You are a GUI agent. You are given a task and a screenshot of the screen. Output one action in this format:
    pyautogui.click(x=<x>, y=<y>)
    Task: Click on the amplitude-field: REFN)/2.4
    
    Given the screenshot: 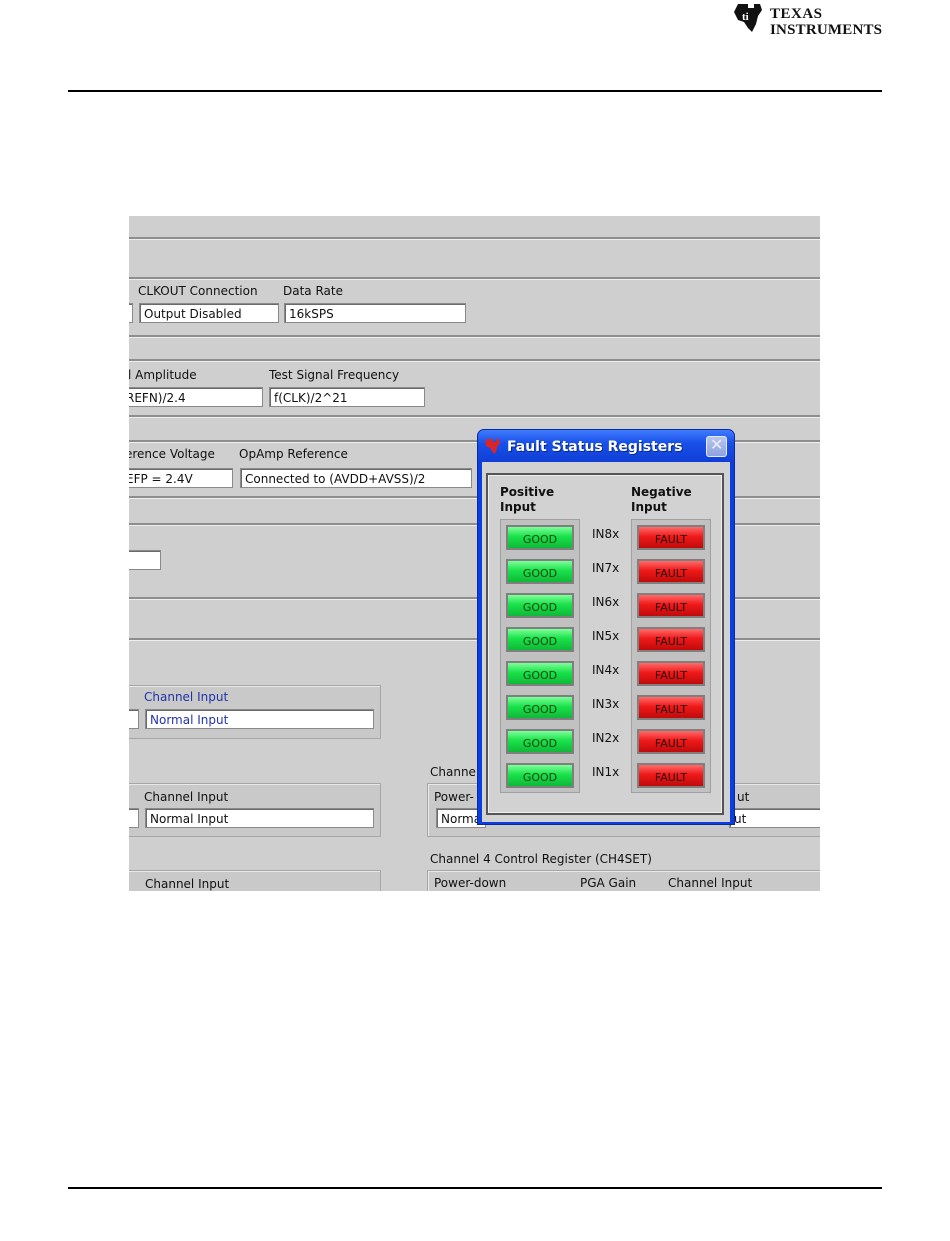 What is the action you would take?
    pyautogui.click(x=196, y=397)
    